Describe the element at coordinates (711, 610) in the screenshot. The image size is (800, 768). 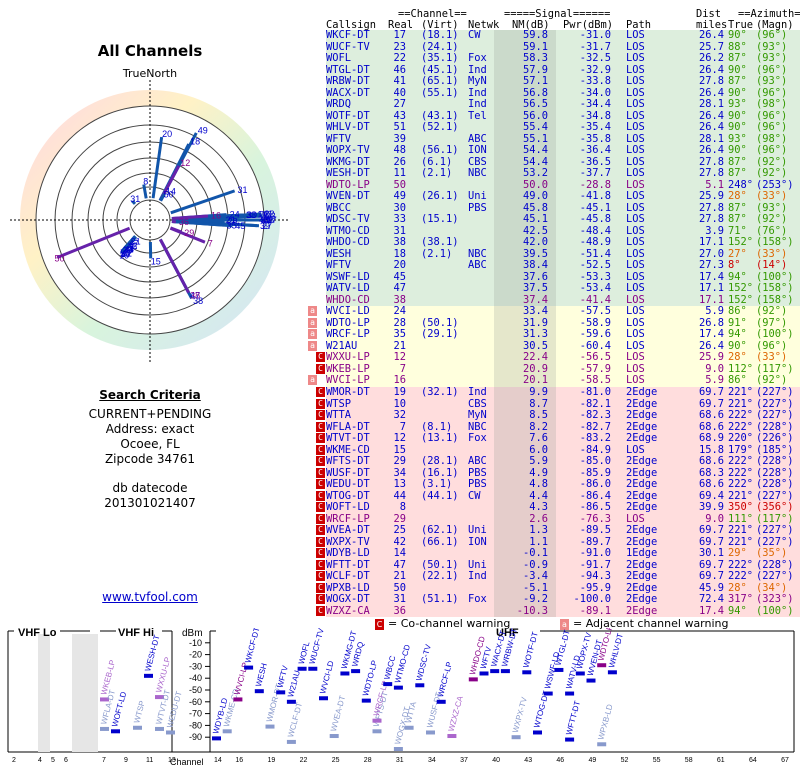
I see `cell-mi: 17.4` at that location.